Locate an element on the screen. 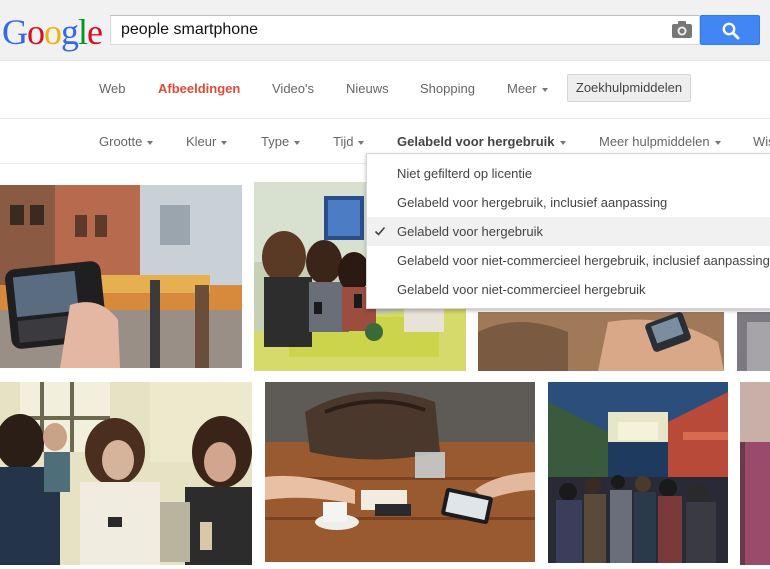 This screenshot has height=569, width=770. filter-more-tools-label: Meer hulpmiddelen is located at coordinates (654, 141).